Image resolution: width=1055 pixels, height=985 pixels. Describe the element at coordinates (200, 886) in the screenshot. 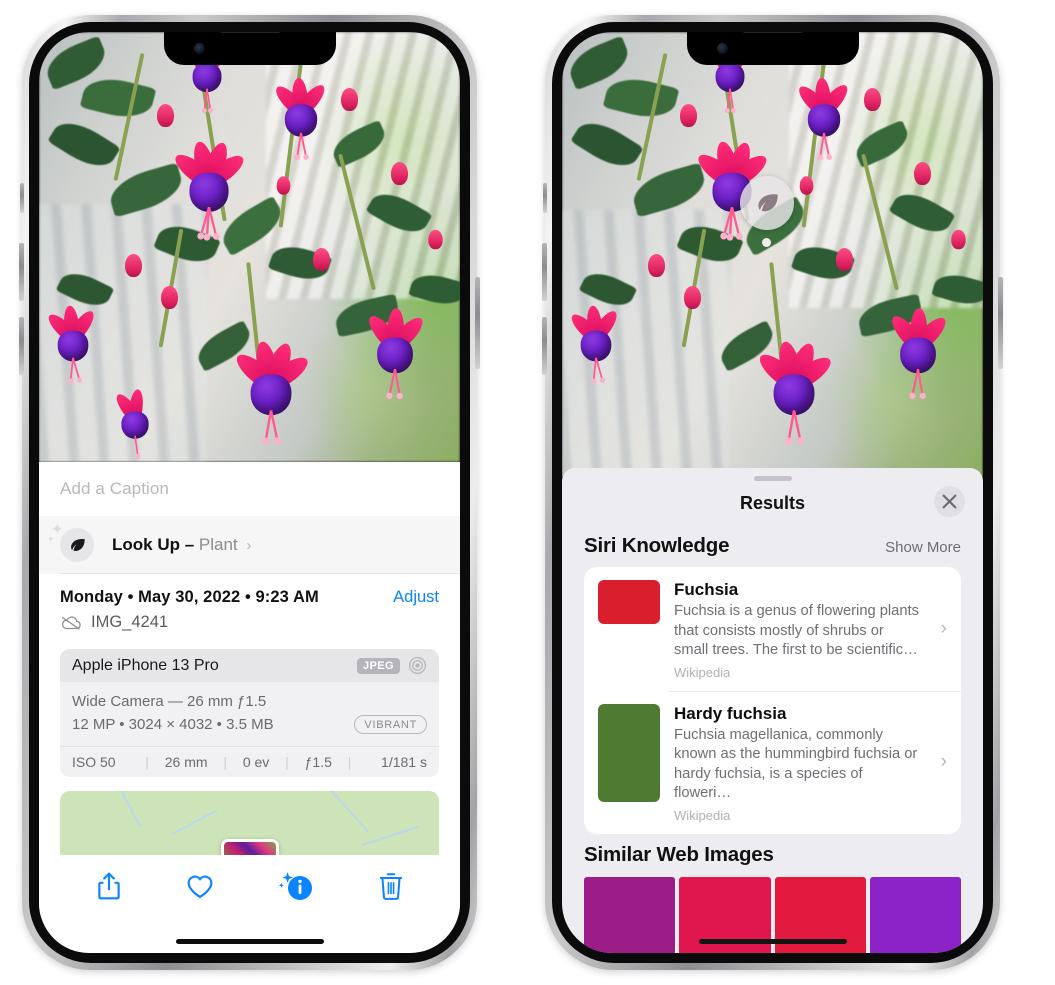

I see `favorite-button` at that location.